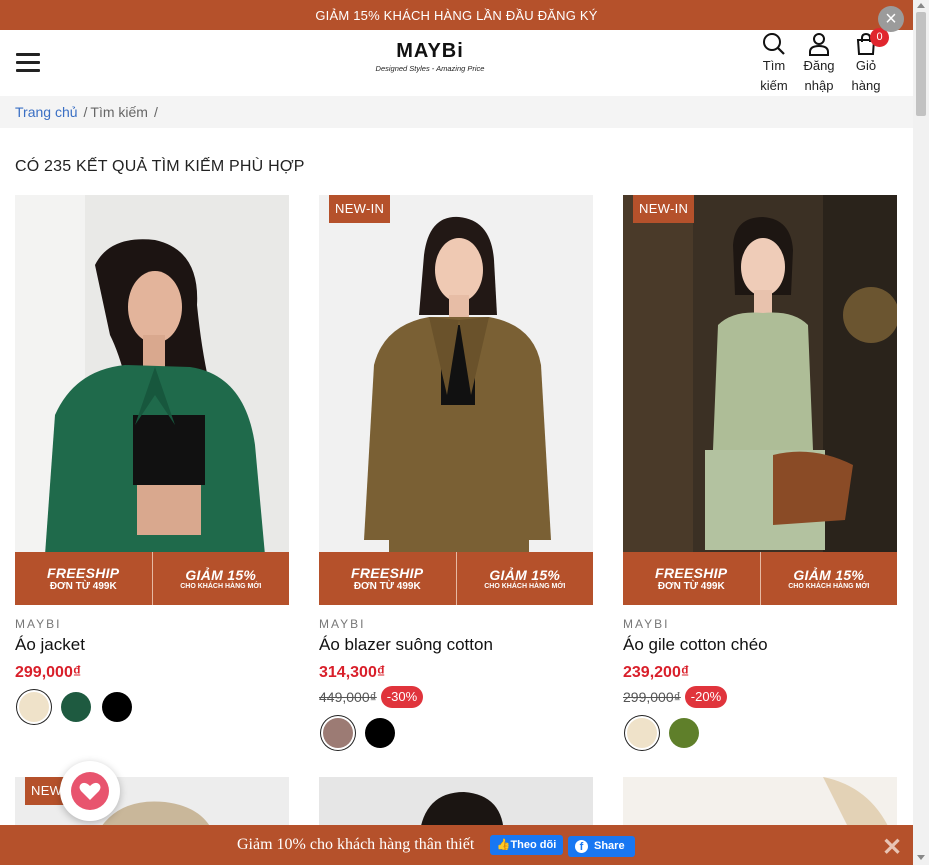  Describe the element at coordinates (152, 645) in the screenshot. I see `product-name: Áo jacket` at that location.